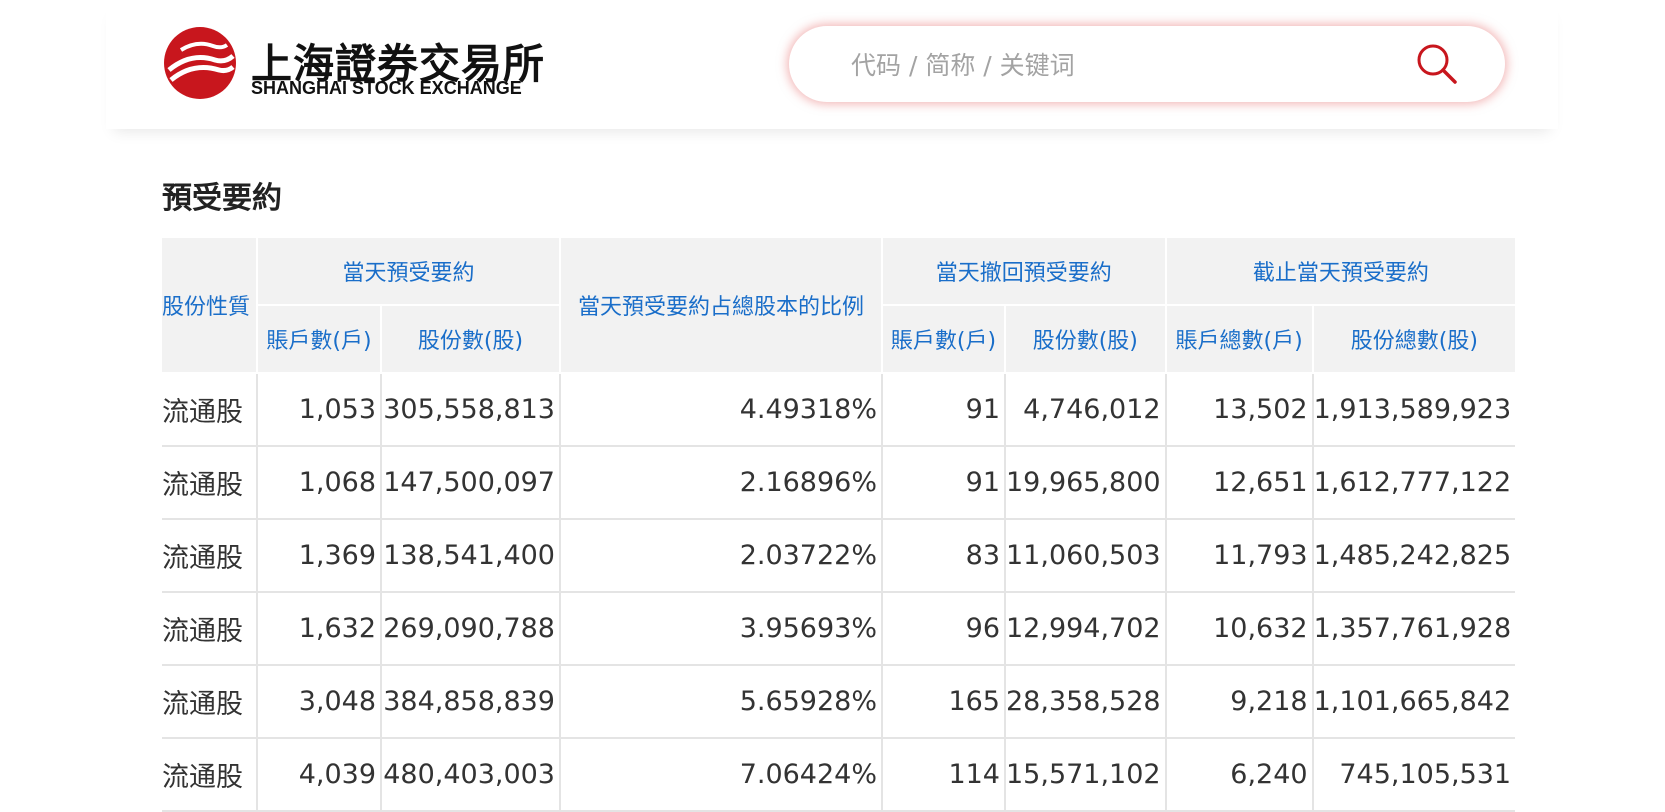  What do you see at coordinates (1085, 339) in the screenshot?
I see `header-withdraw-shares: 股份數(股)` at bounding box center [1085, 339].